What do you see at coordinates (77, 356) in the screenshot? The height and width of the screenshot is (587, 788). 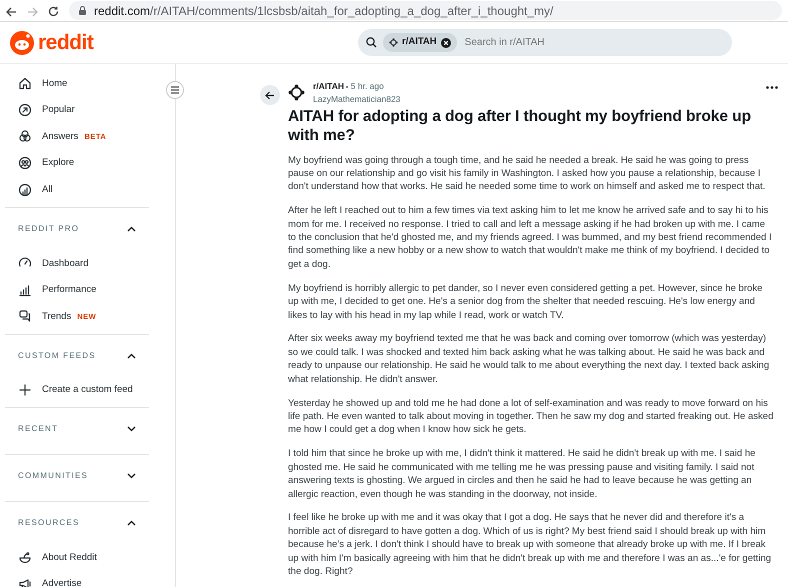 I see `section-header: CUSTOM FEEDS` at bounding box center [77, 356].